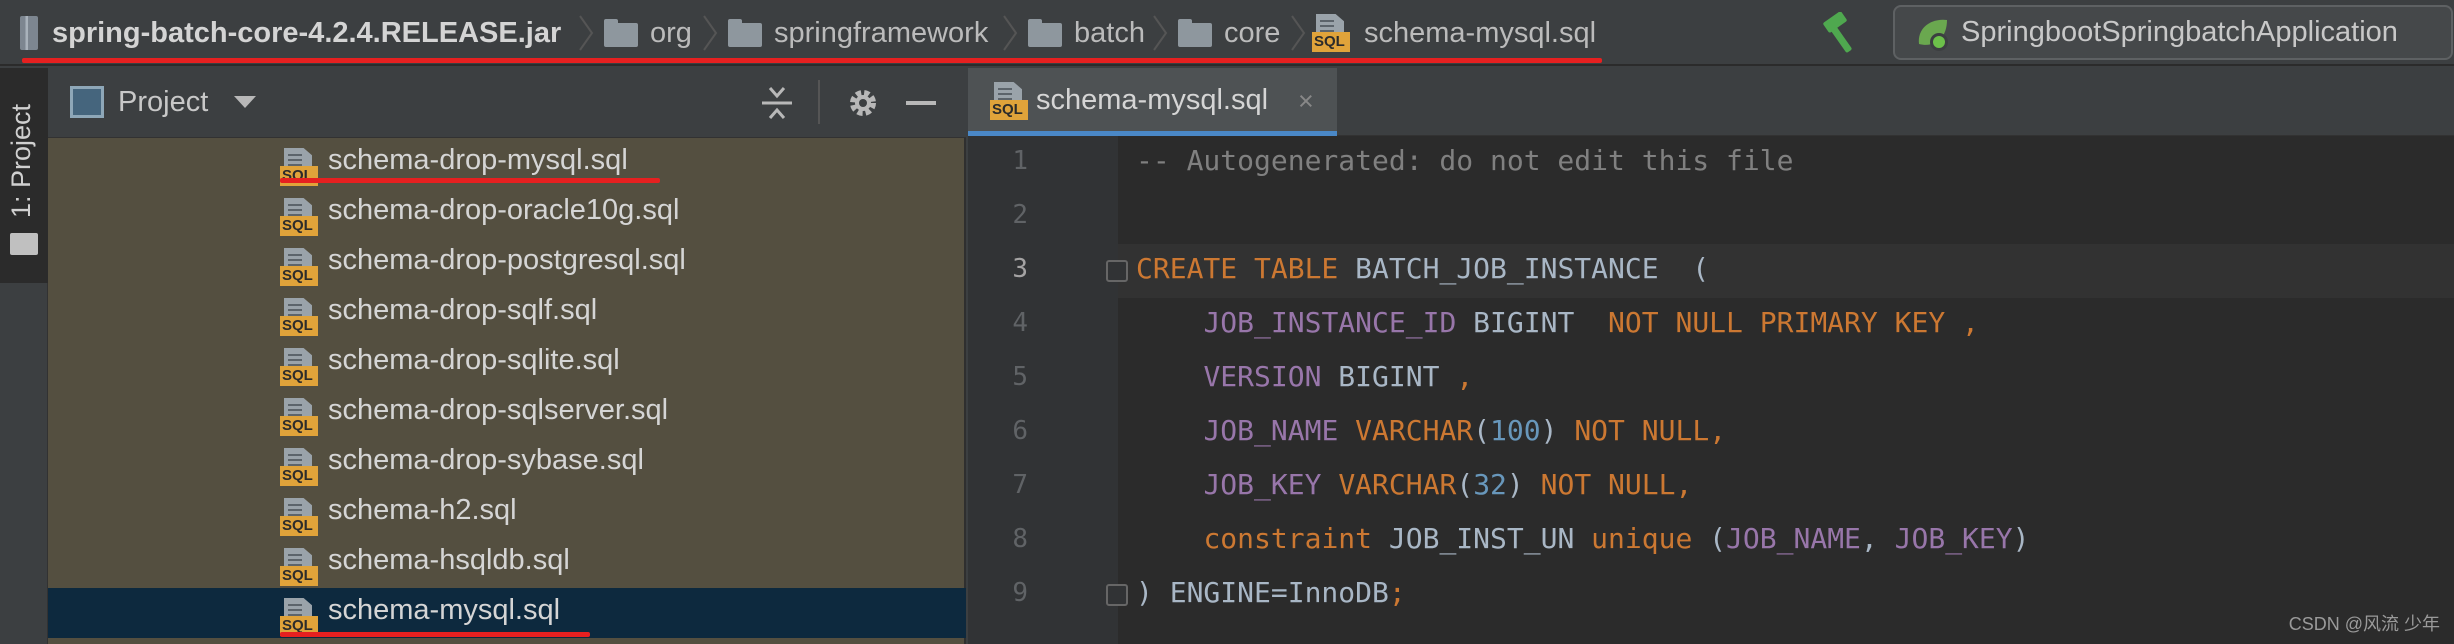 This screenshot has height=644, width=2454. Describe the element at coordinates (486, 460) in the screenshot. I see `file-name: schema-drop-sybase.sql` at that location.